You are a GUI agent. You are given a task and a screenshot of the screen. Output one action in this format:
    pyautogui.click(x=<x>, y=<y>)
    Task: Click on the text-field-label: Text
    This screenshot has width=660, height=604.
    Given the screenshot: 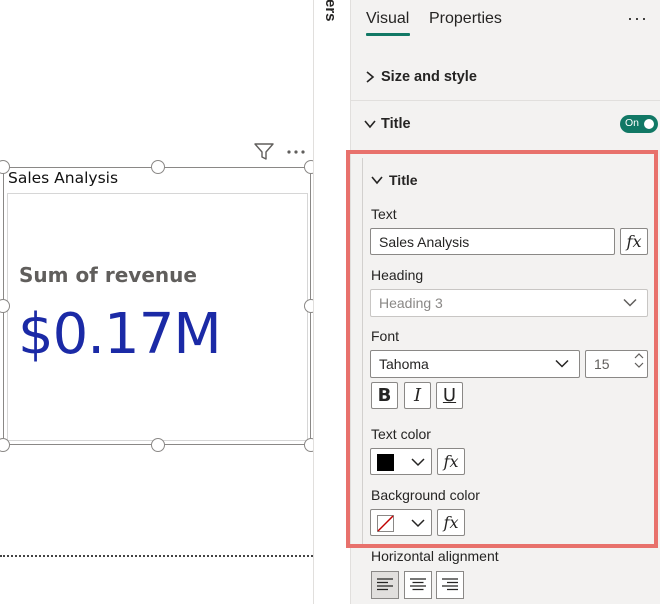 What is the action you would take?
    pyautogui.click(x=384, y=214)
    